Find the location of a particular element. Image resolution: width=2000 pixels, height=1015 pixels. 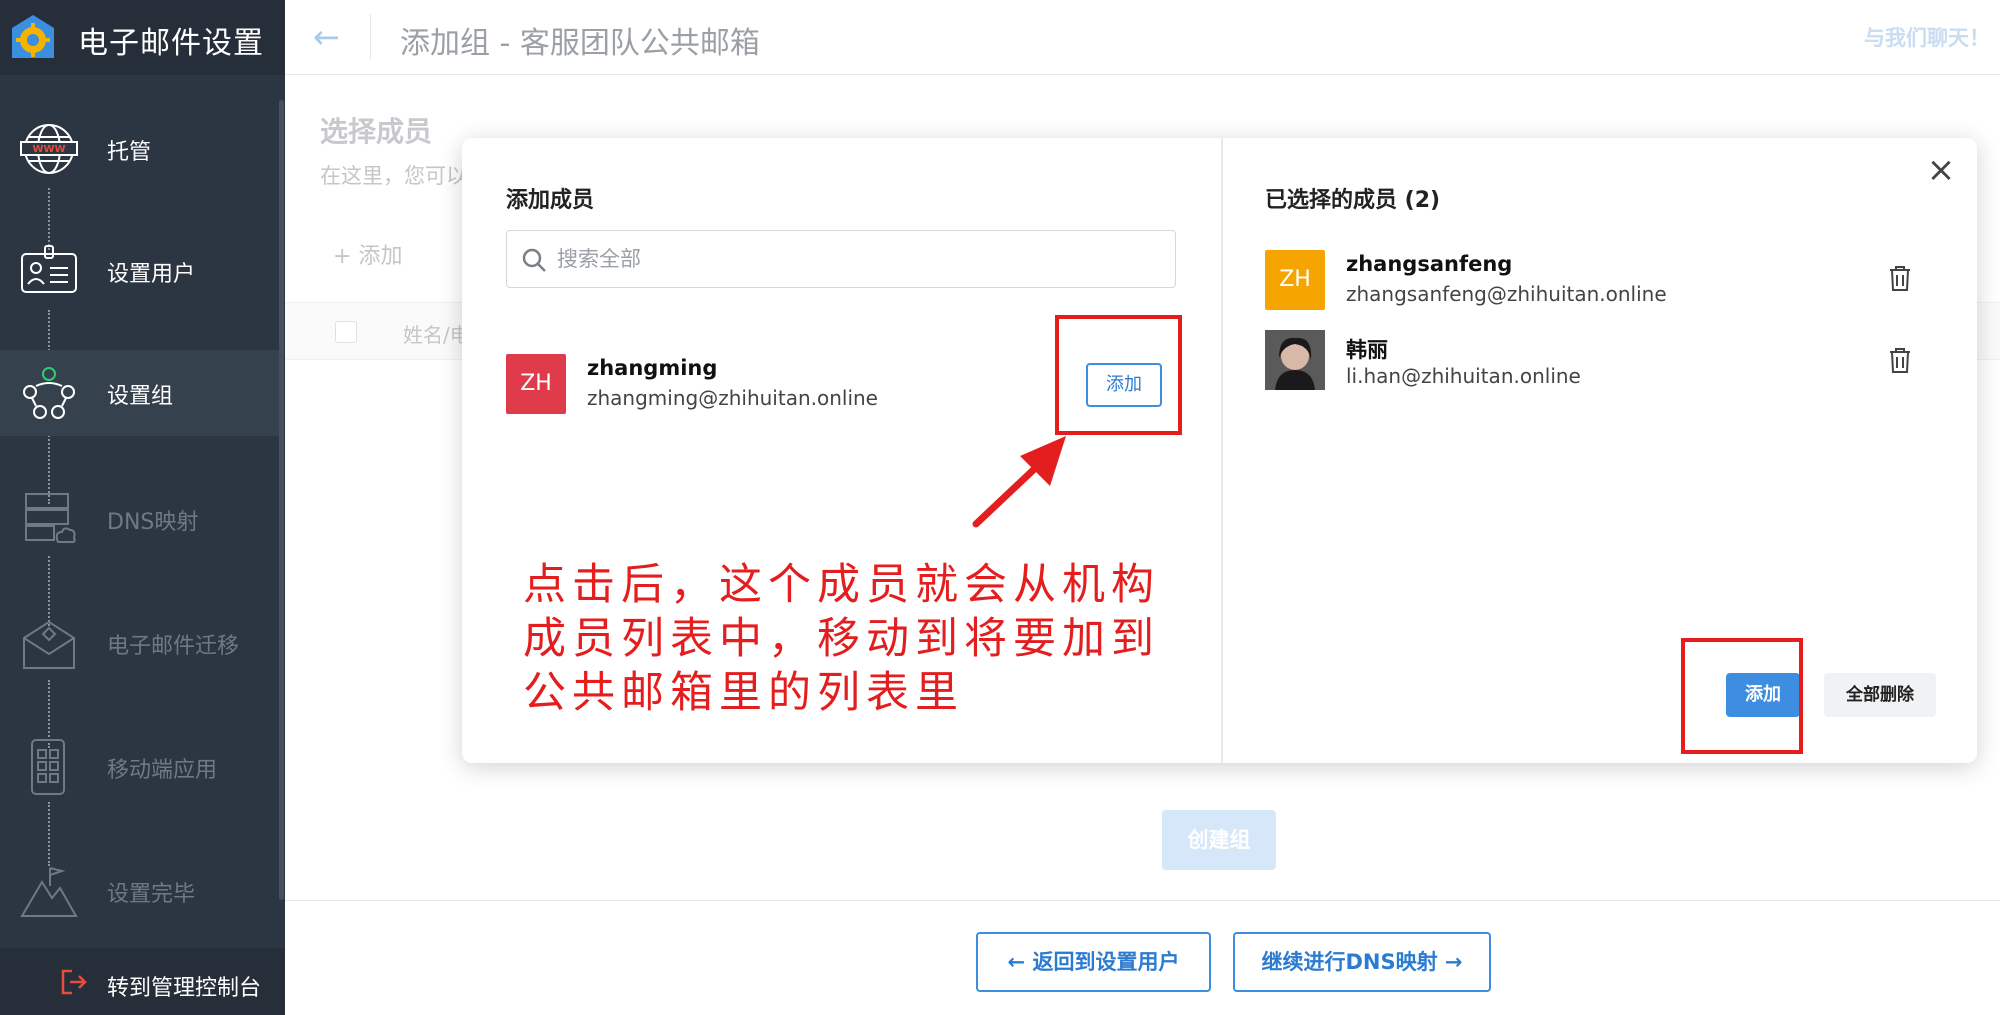

user-card-icon is located at coordinates (49, 269).